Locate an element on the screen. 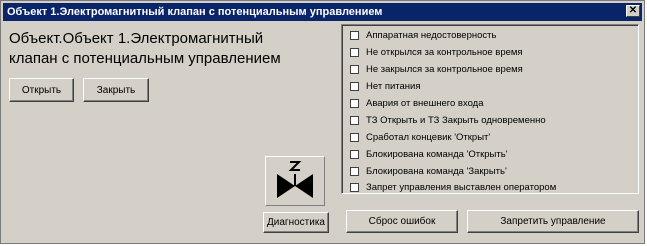 This screenshot has width=647, height=246. solenoid-valve-icon is located at coordinates (295, 179).